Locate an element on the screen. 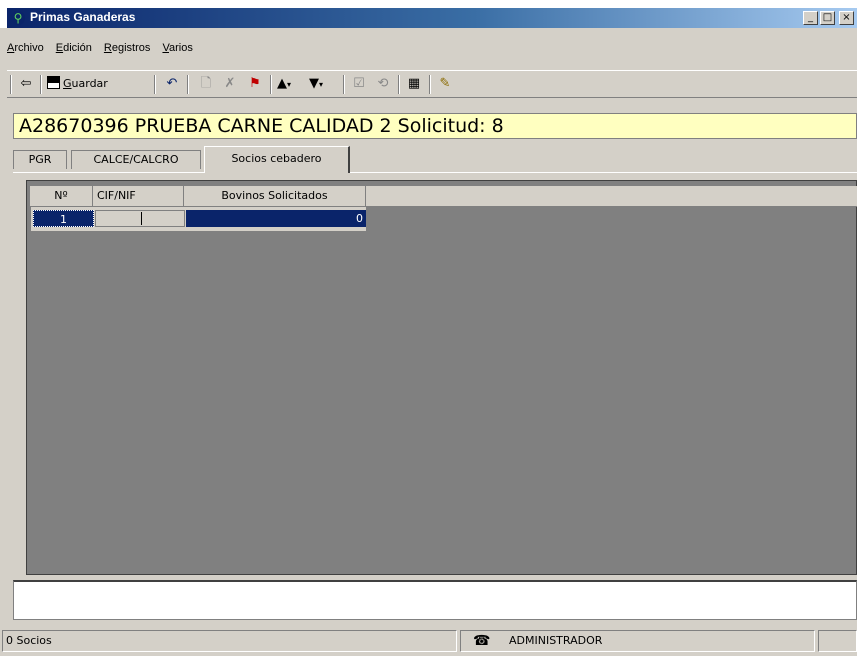  table-row: 1 0 is located at coordinates (198, 219).